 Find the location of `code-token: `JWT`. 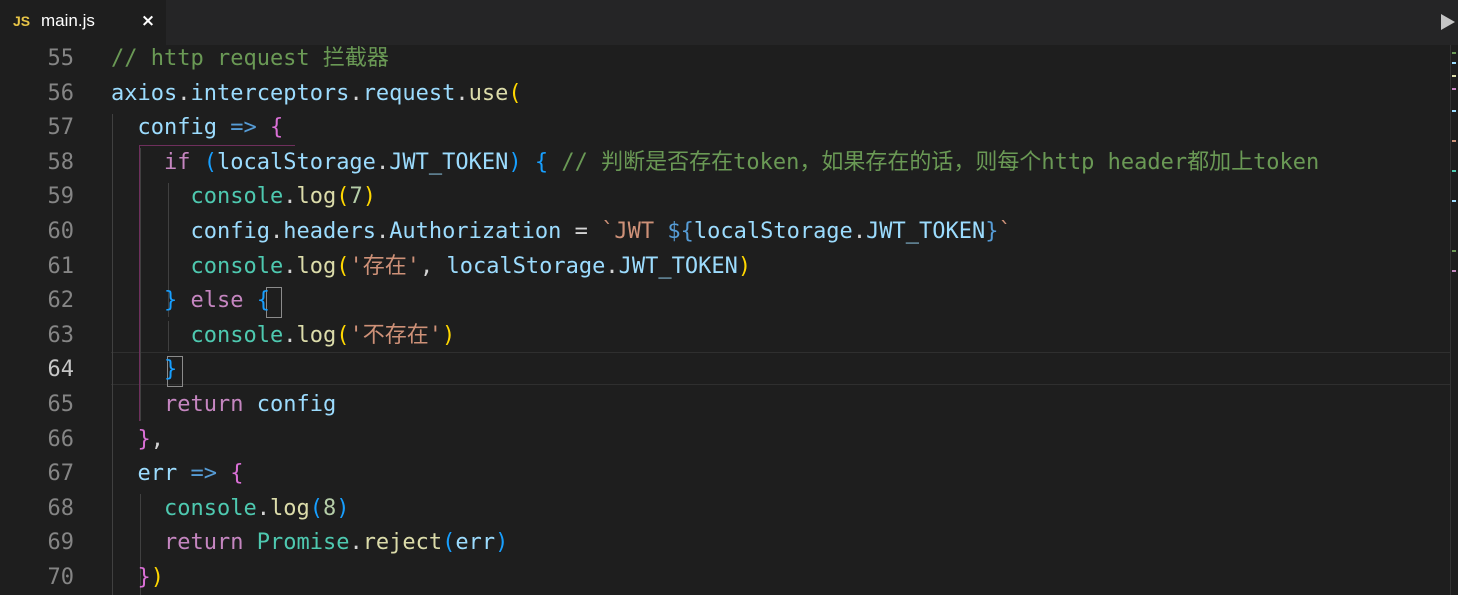

code-token: `JWT is located at coordinates (634, 231).